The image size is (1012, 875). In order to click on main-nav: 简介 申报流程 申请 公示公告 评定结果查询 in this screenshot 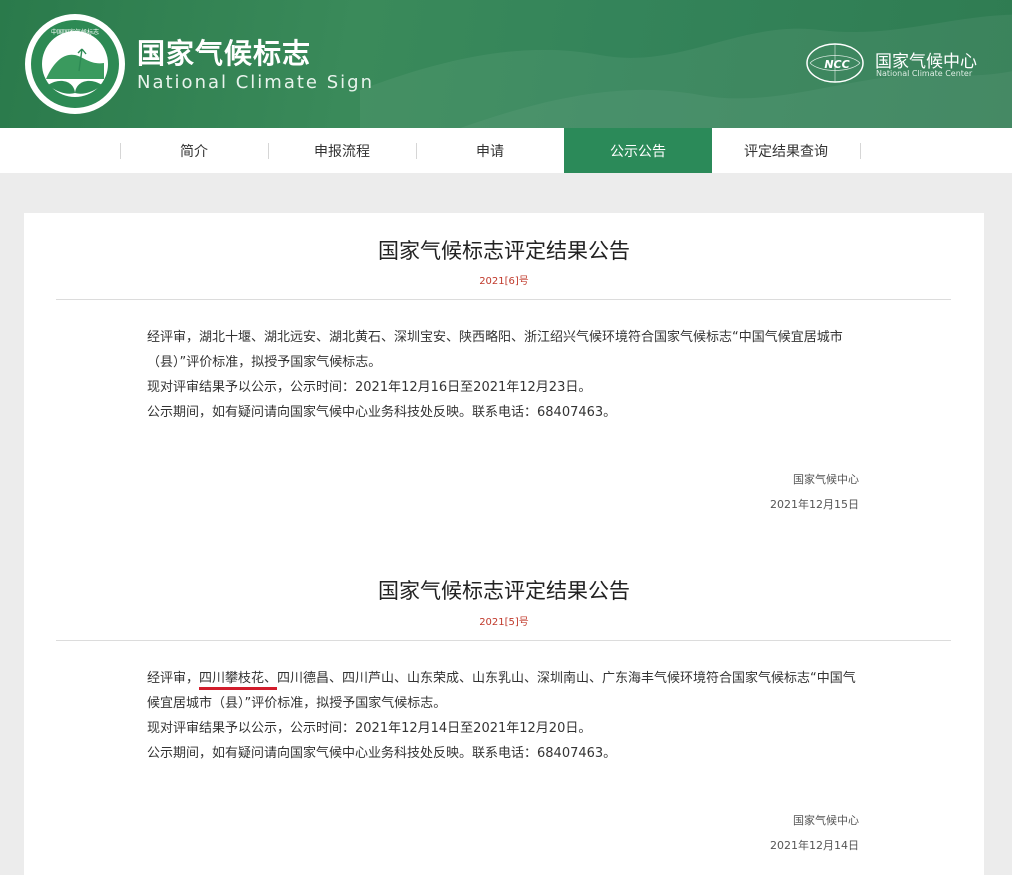, I will do `click(506, 150)`.